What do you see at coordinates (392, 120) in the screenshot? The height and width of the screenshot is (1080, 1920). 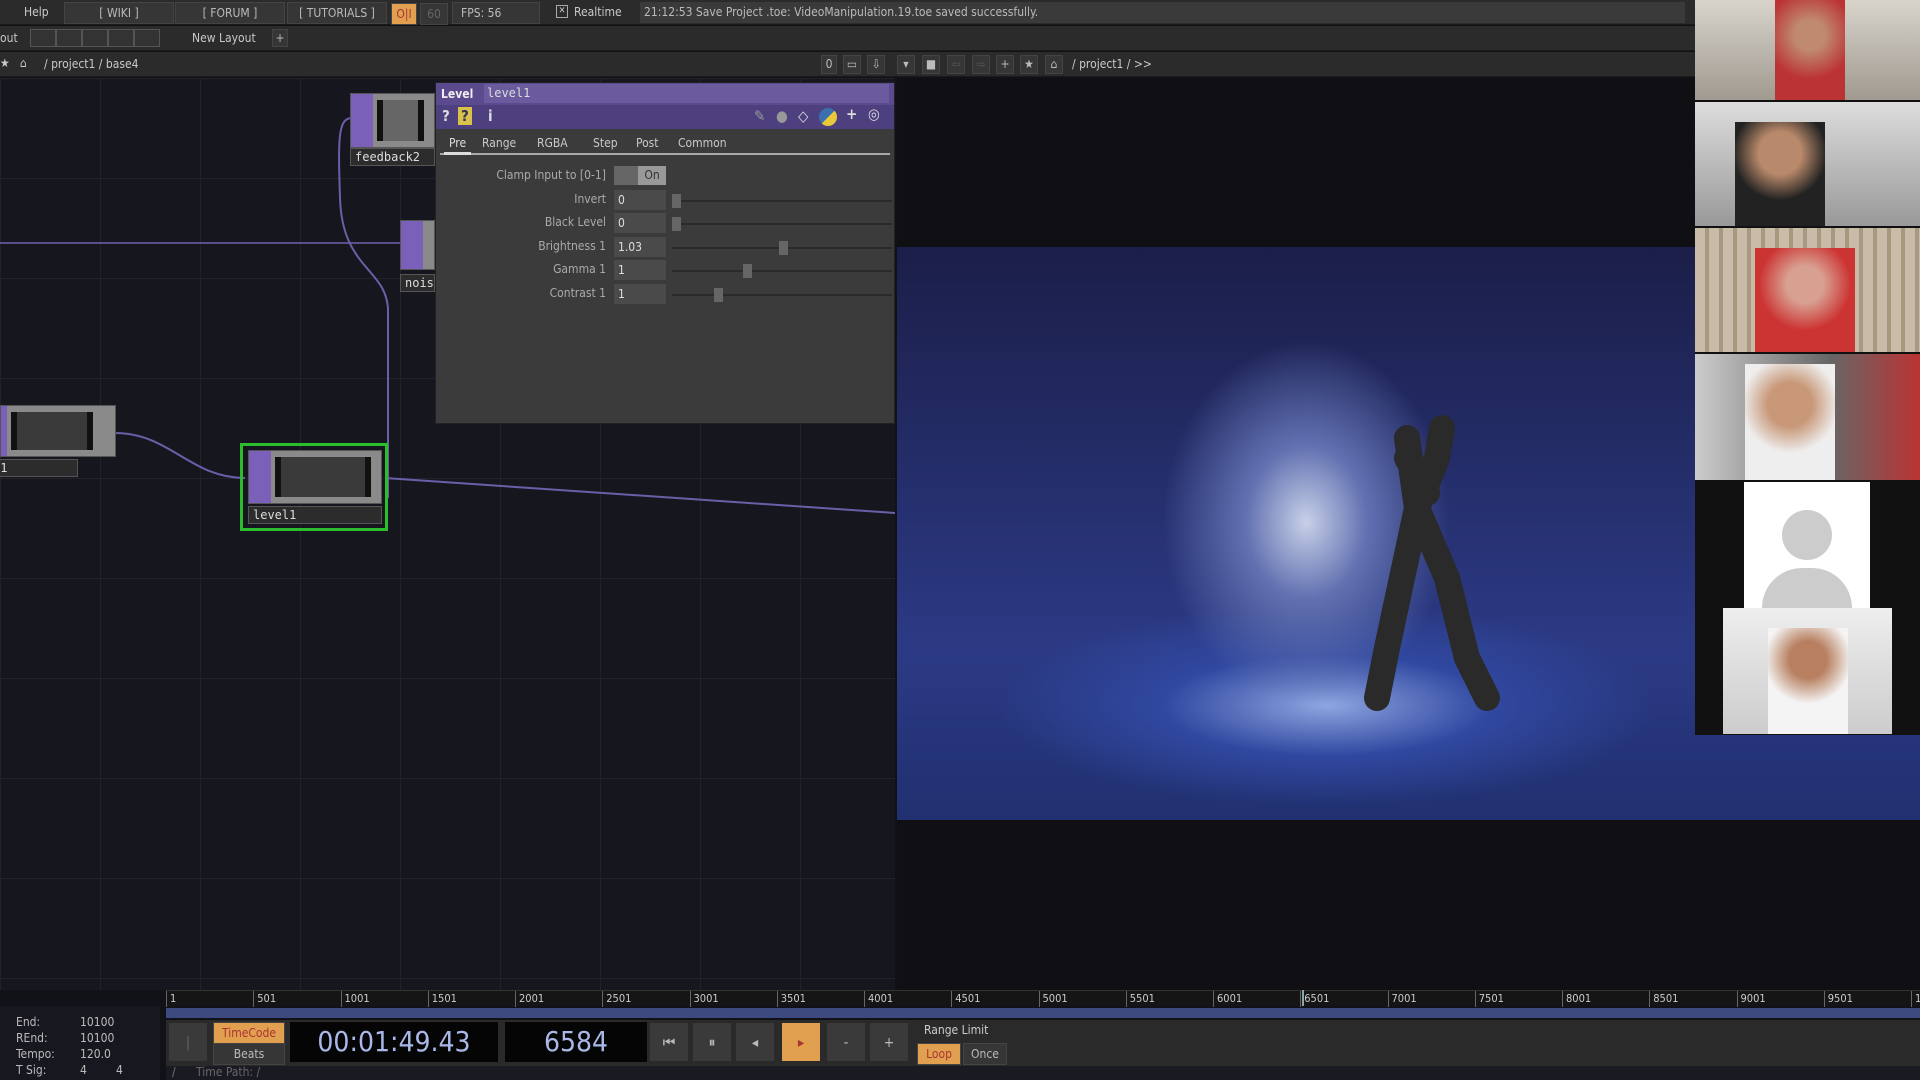 I see `node-feedback2` at bounding box center [392, 120].